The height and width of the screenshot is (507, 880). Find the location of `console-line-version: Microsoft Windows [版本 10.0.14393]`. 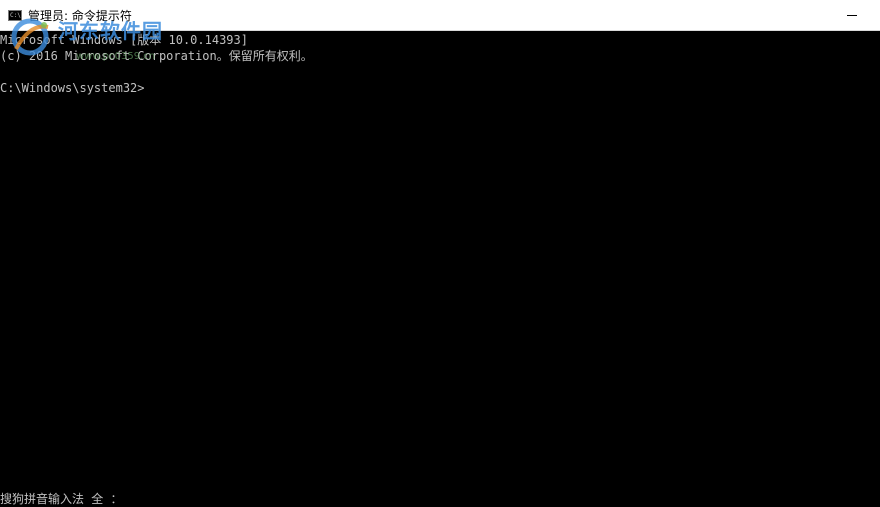

console-line-version: Microsoft Windows [版本 10.0.14393] is located at coordinates (124, 40).